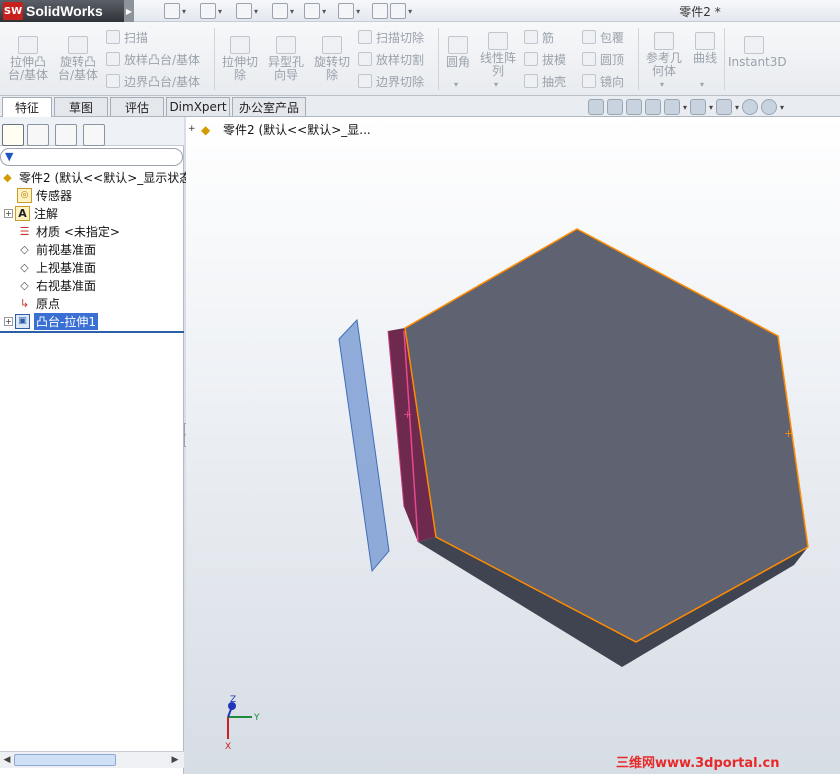  Describe the element at coordinates (769, 107) in the screenshot. I see `apply-scene-icon` at that location.